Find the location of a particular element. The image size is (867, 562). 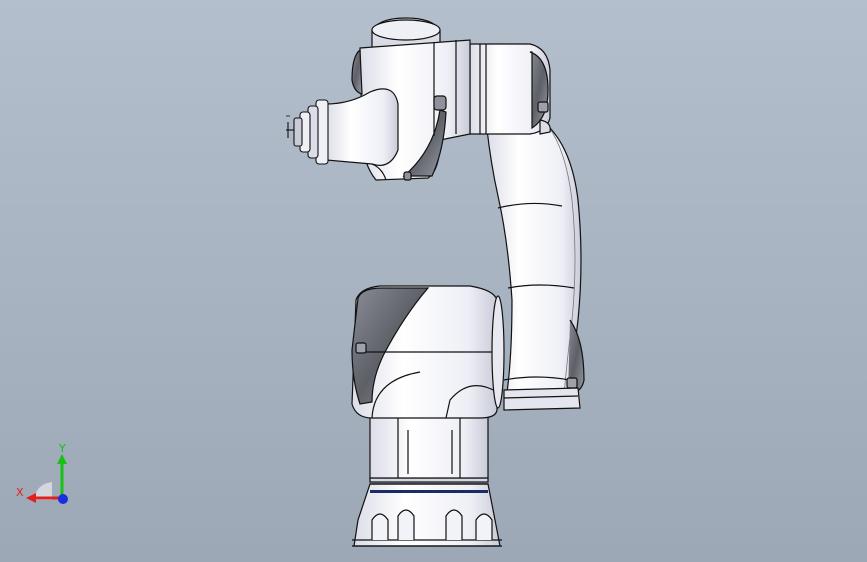

triad-x-arrowhead is located at coordinates (31, 498).